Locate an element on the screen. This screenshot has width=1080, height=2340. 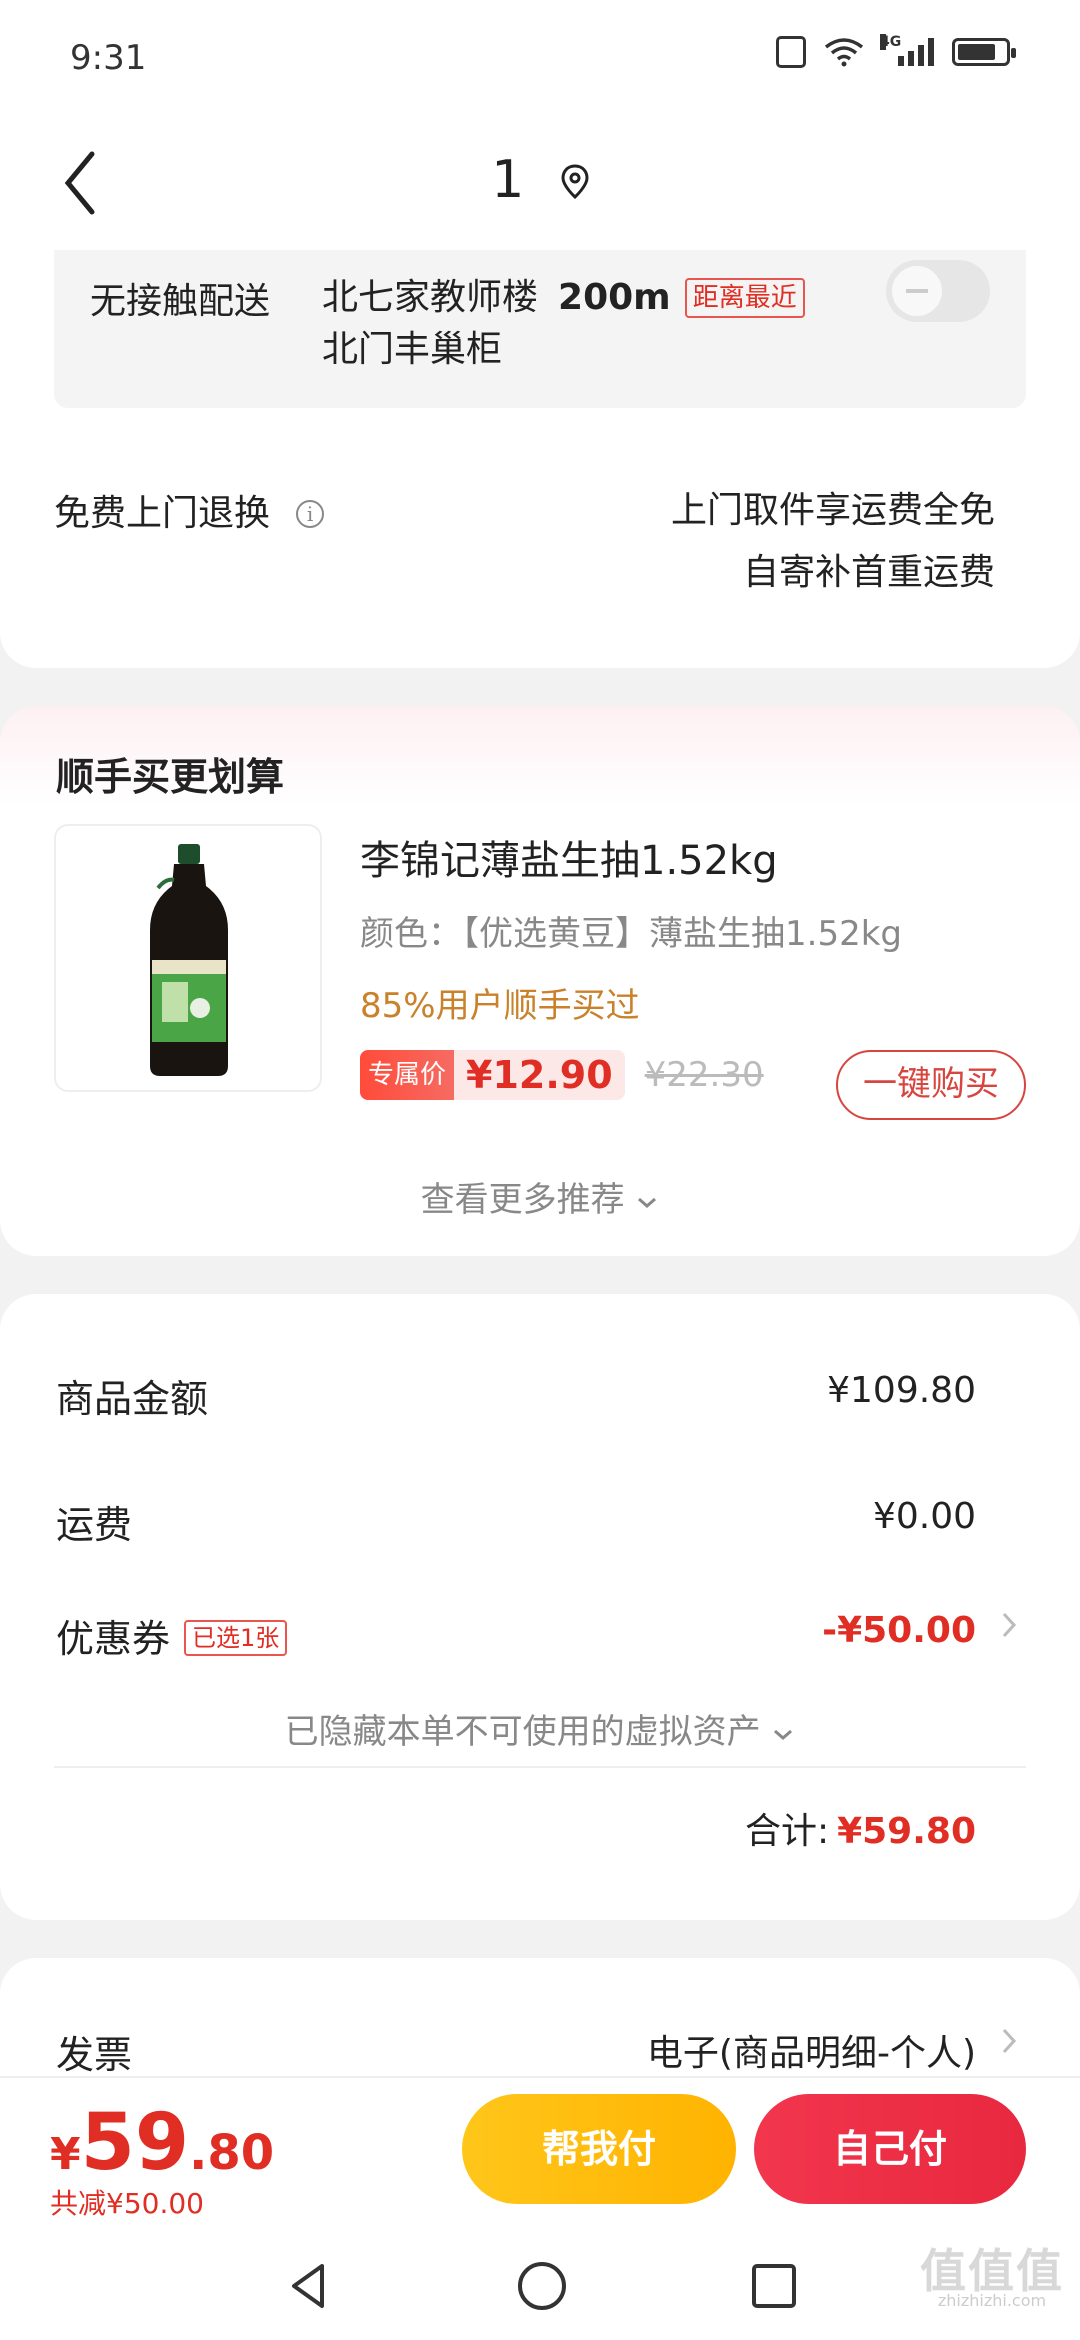
wifi-icon is located at coordinates (844, 52).